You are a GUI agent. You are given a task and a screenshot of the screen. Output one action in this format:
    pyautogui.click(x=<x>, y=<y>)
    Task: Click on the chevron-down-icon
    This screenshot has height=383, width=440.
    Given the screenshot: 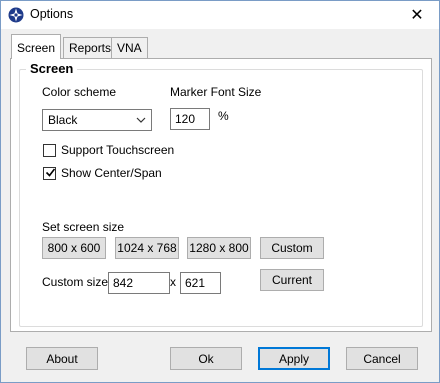 What is the action you would take?
    pyautogui.click(x=141, y=120)
    